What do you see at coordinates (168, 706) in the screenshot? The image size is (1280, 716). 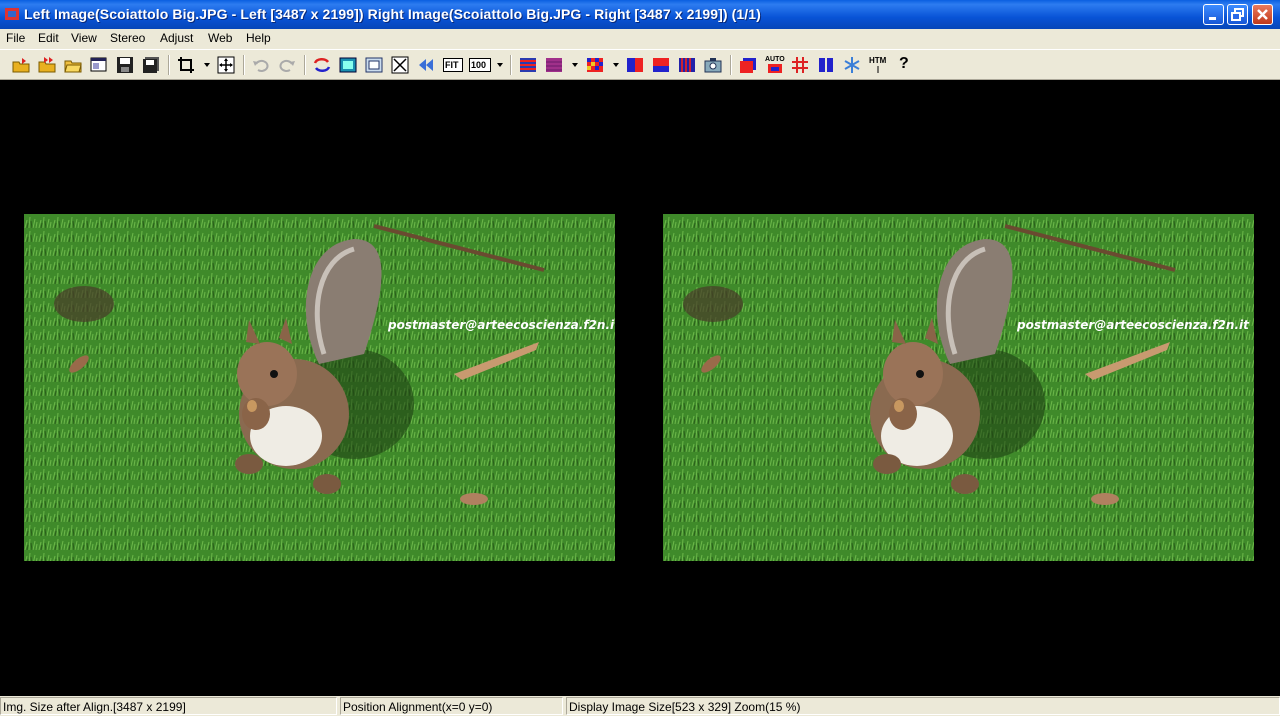 I see `status-image-size: Img. Size after Align.[3487 x 2199]` at bounding box center [168, 706].